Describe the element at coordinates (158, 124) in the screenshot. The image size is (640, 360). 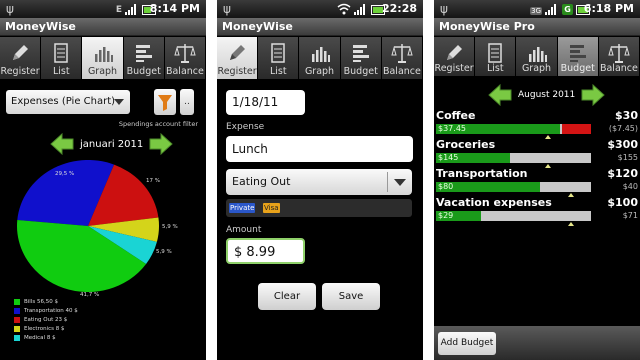
I see `account-filter-label: Spendings account filter` at that location.